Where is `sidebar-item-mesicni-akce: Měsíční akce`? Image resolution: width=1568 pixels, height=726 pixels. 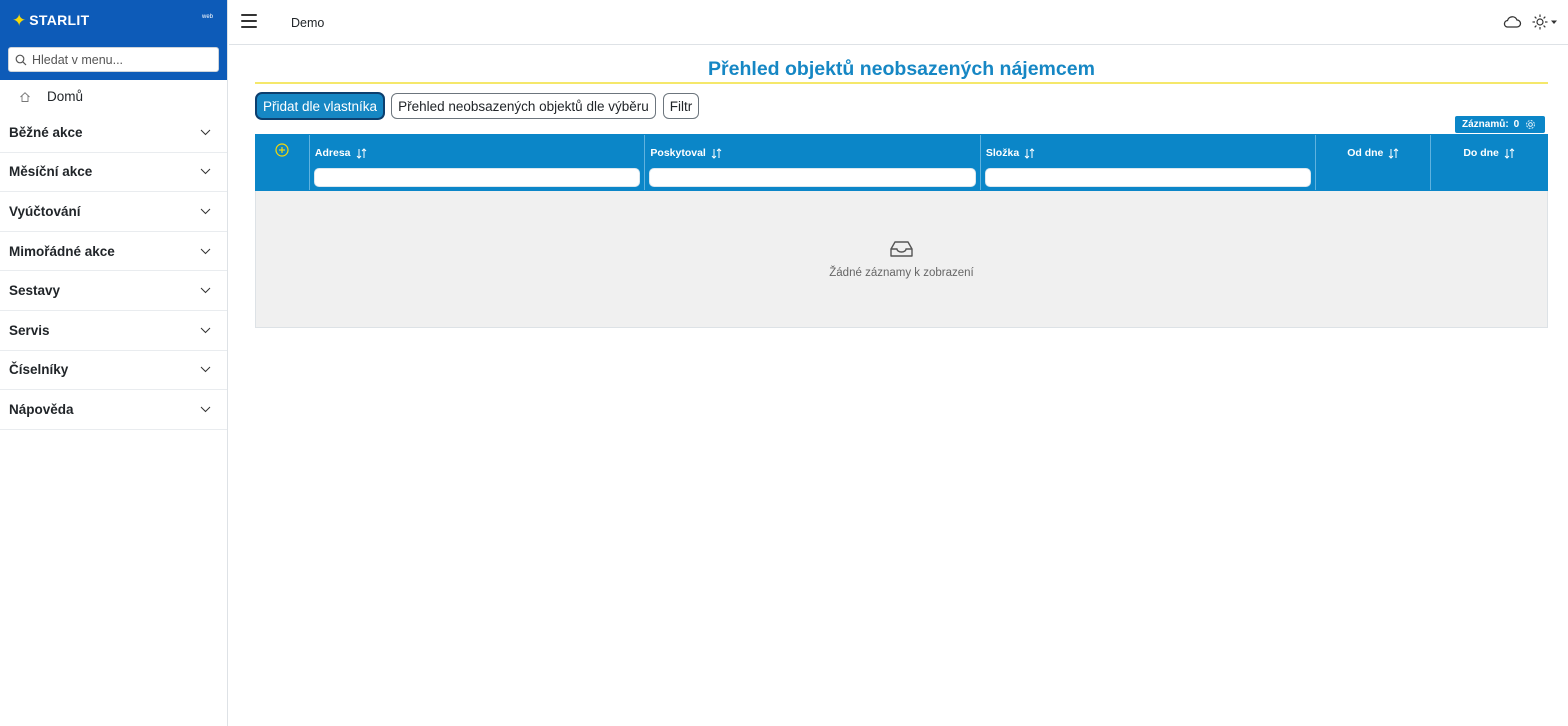
sidebar-item-mesicni-akce: Měsíční akce is located at coordinates (113, 173).